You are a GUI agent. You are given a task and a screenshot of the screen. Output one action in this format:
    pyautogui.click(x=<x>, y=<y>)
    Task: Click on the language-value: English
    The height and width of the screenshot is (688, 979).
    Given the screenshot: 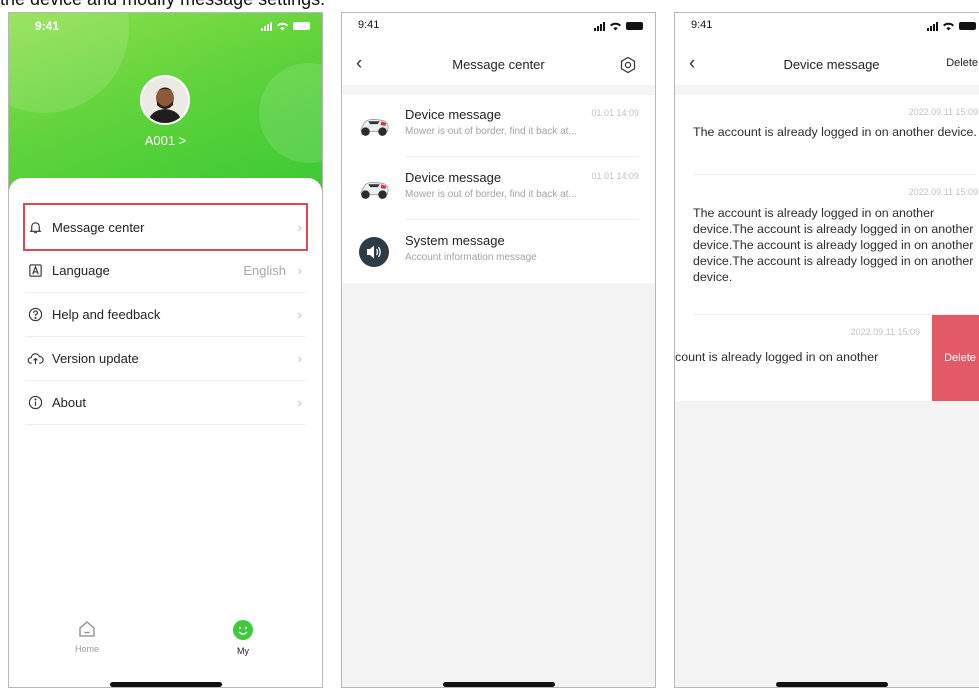 What is the action you would take?
    pyautogui.click(x=264, y=270)
    